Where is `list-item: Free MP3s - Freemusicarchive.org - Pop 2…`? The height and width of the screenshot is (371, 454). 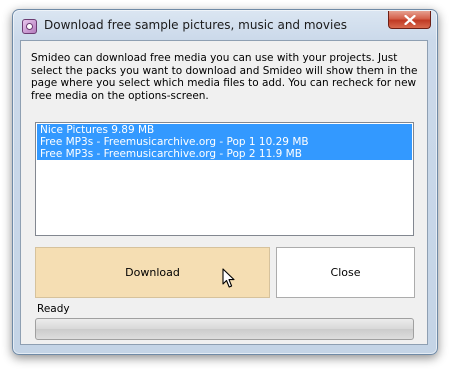
list-item: Free MP3s - Freemusicarchive.org - Pop 2… is located at coordinates (224, 154).